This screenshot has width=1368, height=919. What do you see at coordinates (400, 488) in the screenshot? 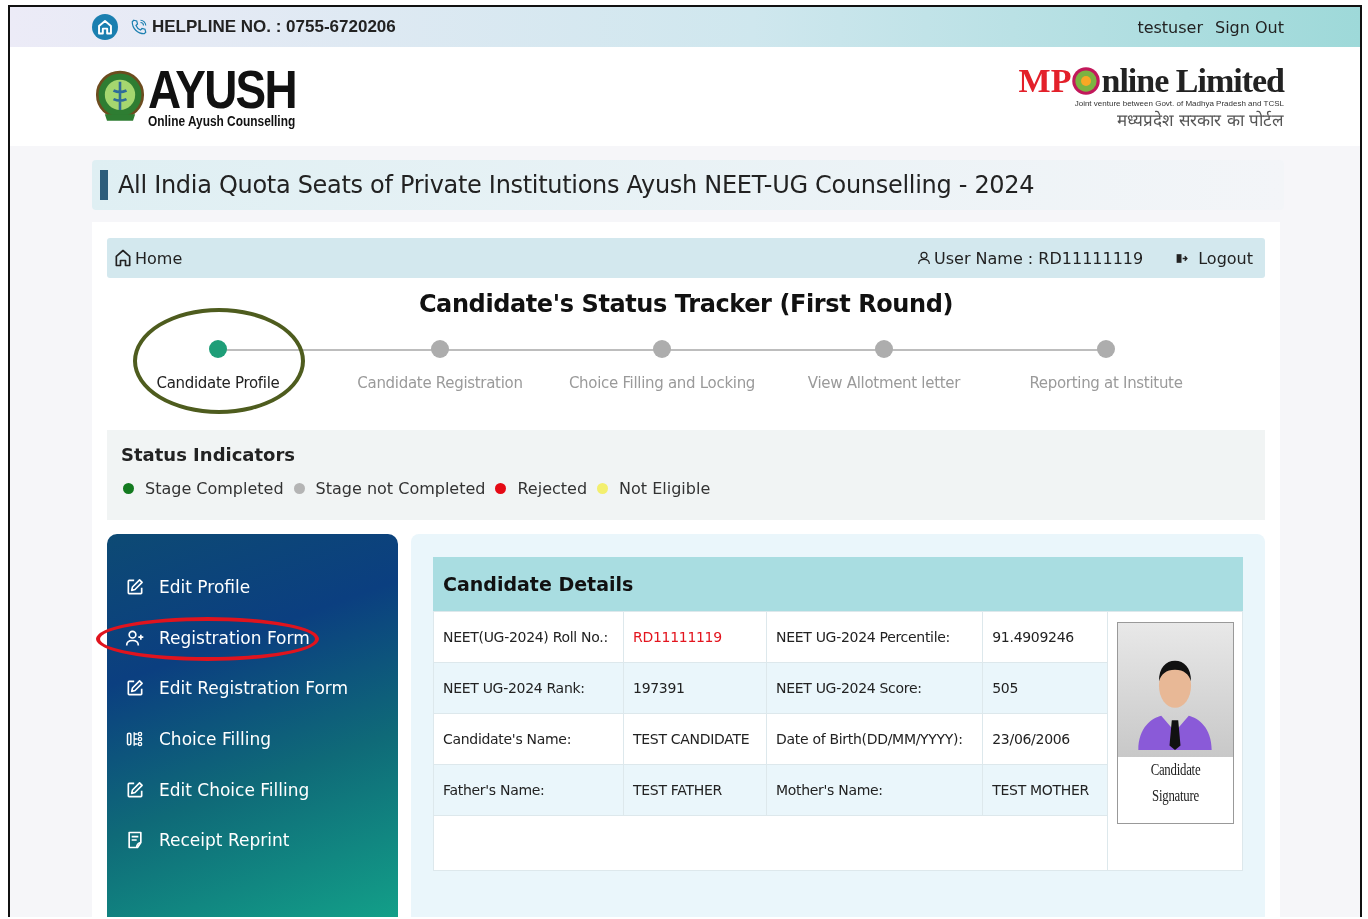
I see `status-label: Stage not Completed` at bounding box center [400, 488].